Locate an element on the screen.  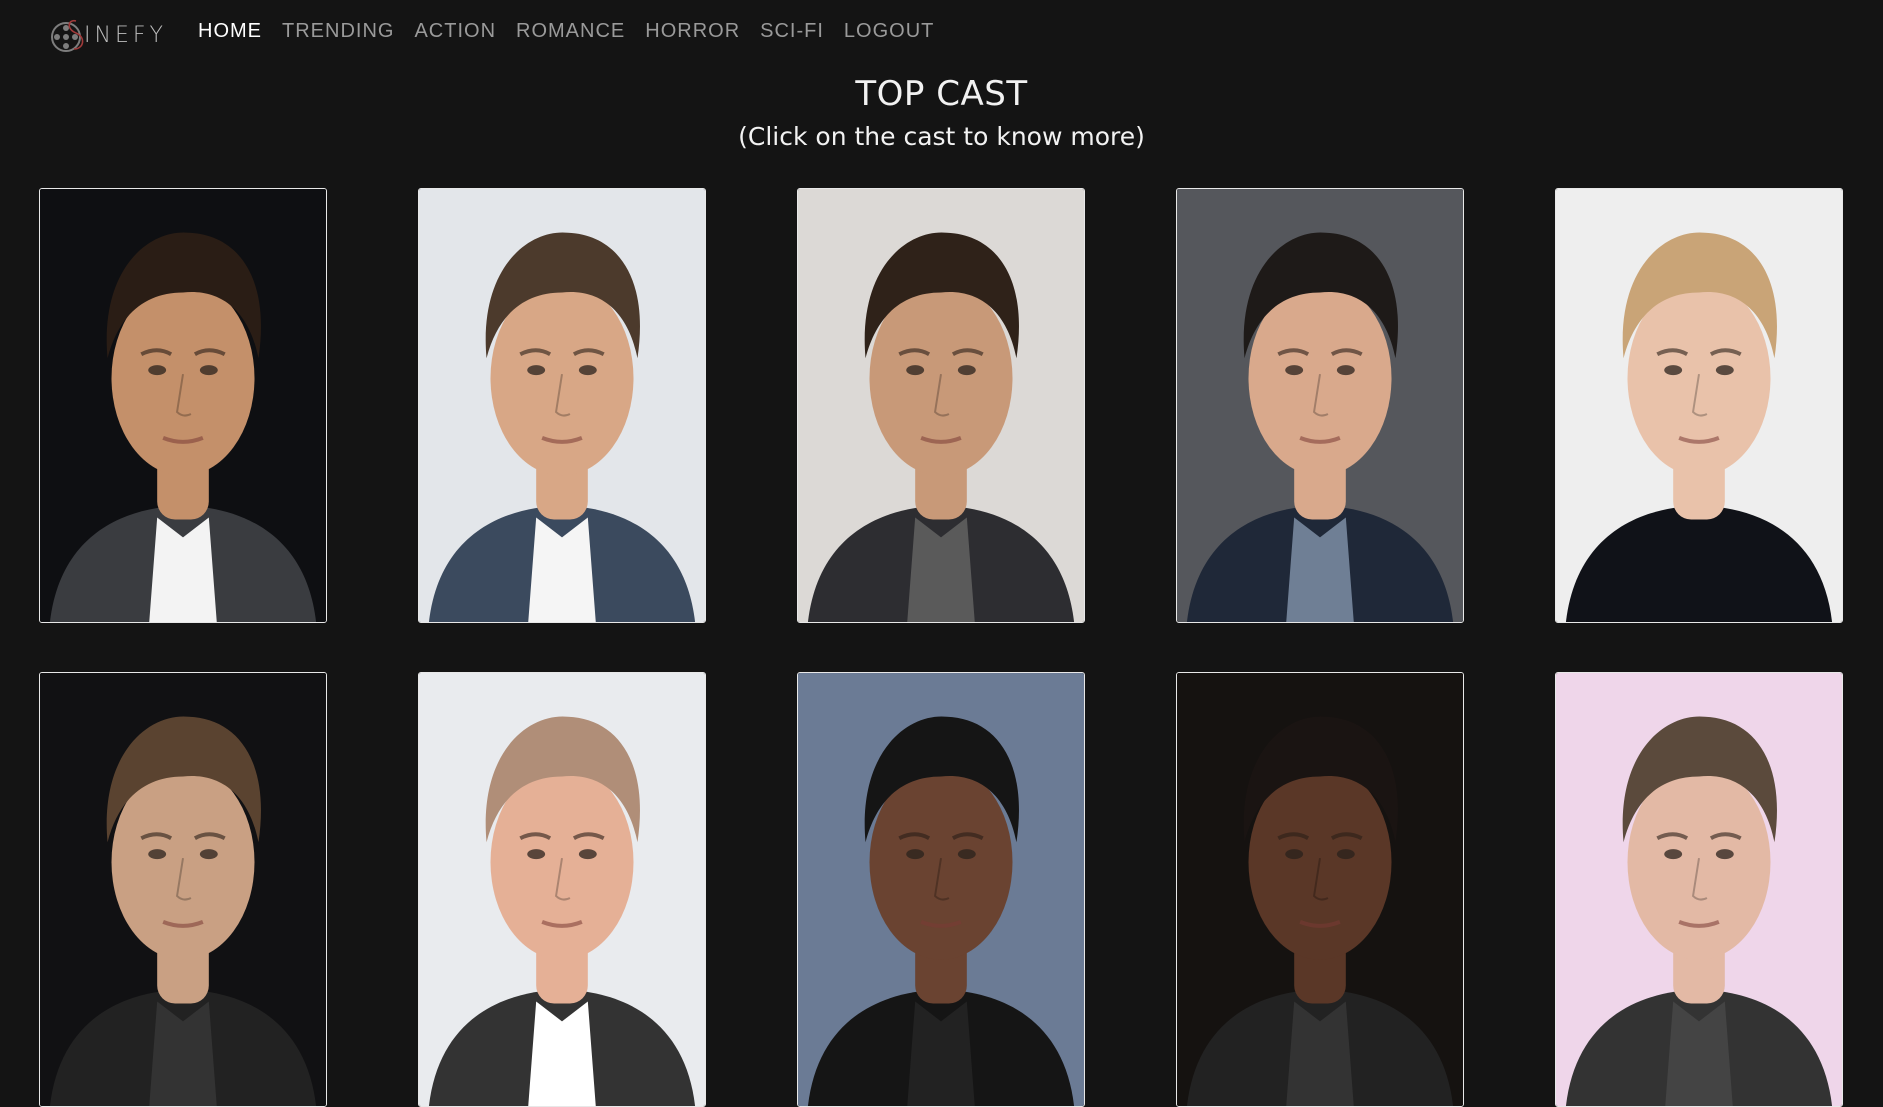
page-title: TOP CAST is located at coordinates (941, 94).